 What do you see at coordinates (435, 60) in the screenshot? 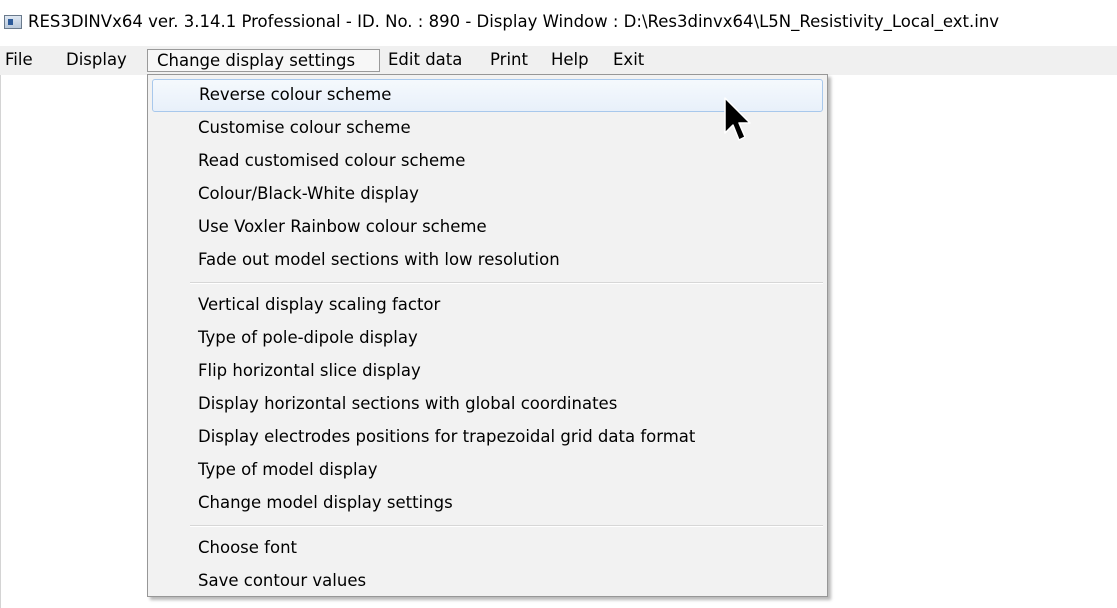
I see `menu-edit-data: Edit data` at bounding box center [435, 60].